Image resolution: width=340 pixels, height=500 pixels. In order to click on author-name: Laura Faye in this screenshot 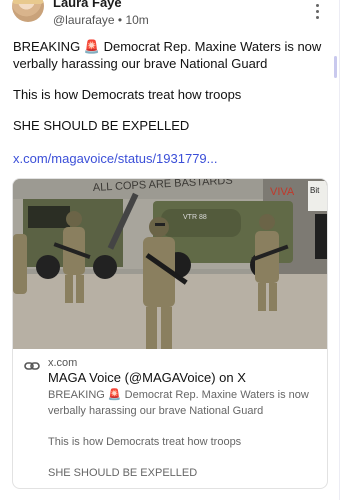, I will do `click(87, 5)`.